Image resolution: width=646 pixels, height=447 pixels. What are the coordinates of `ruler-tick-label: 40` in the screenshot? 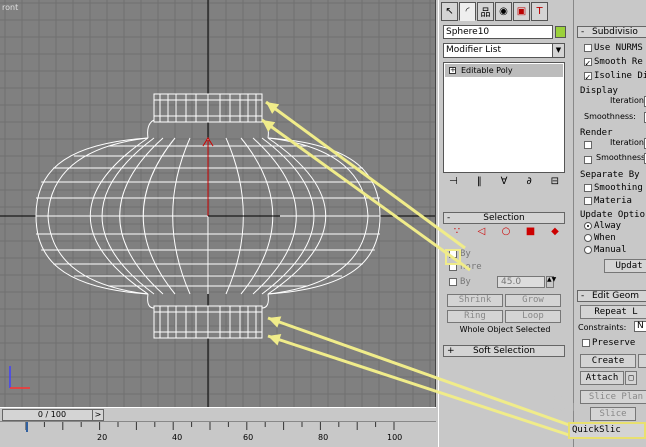 It's located at (177, 437).